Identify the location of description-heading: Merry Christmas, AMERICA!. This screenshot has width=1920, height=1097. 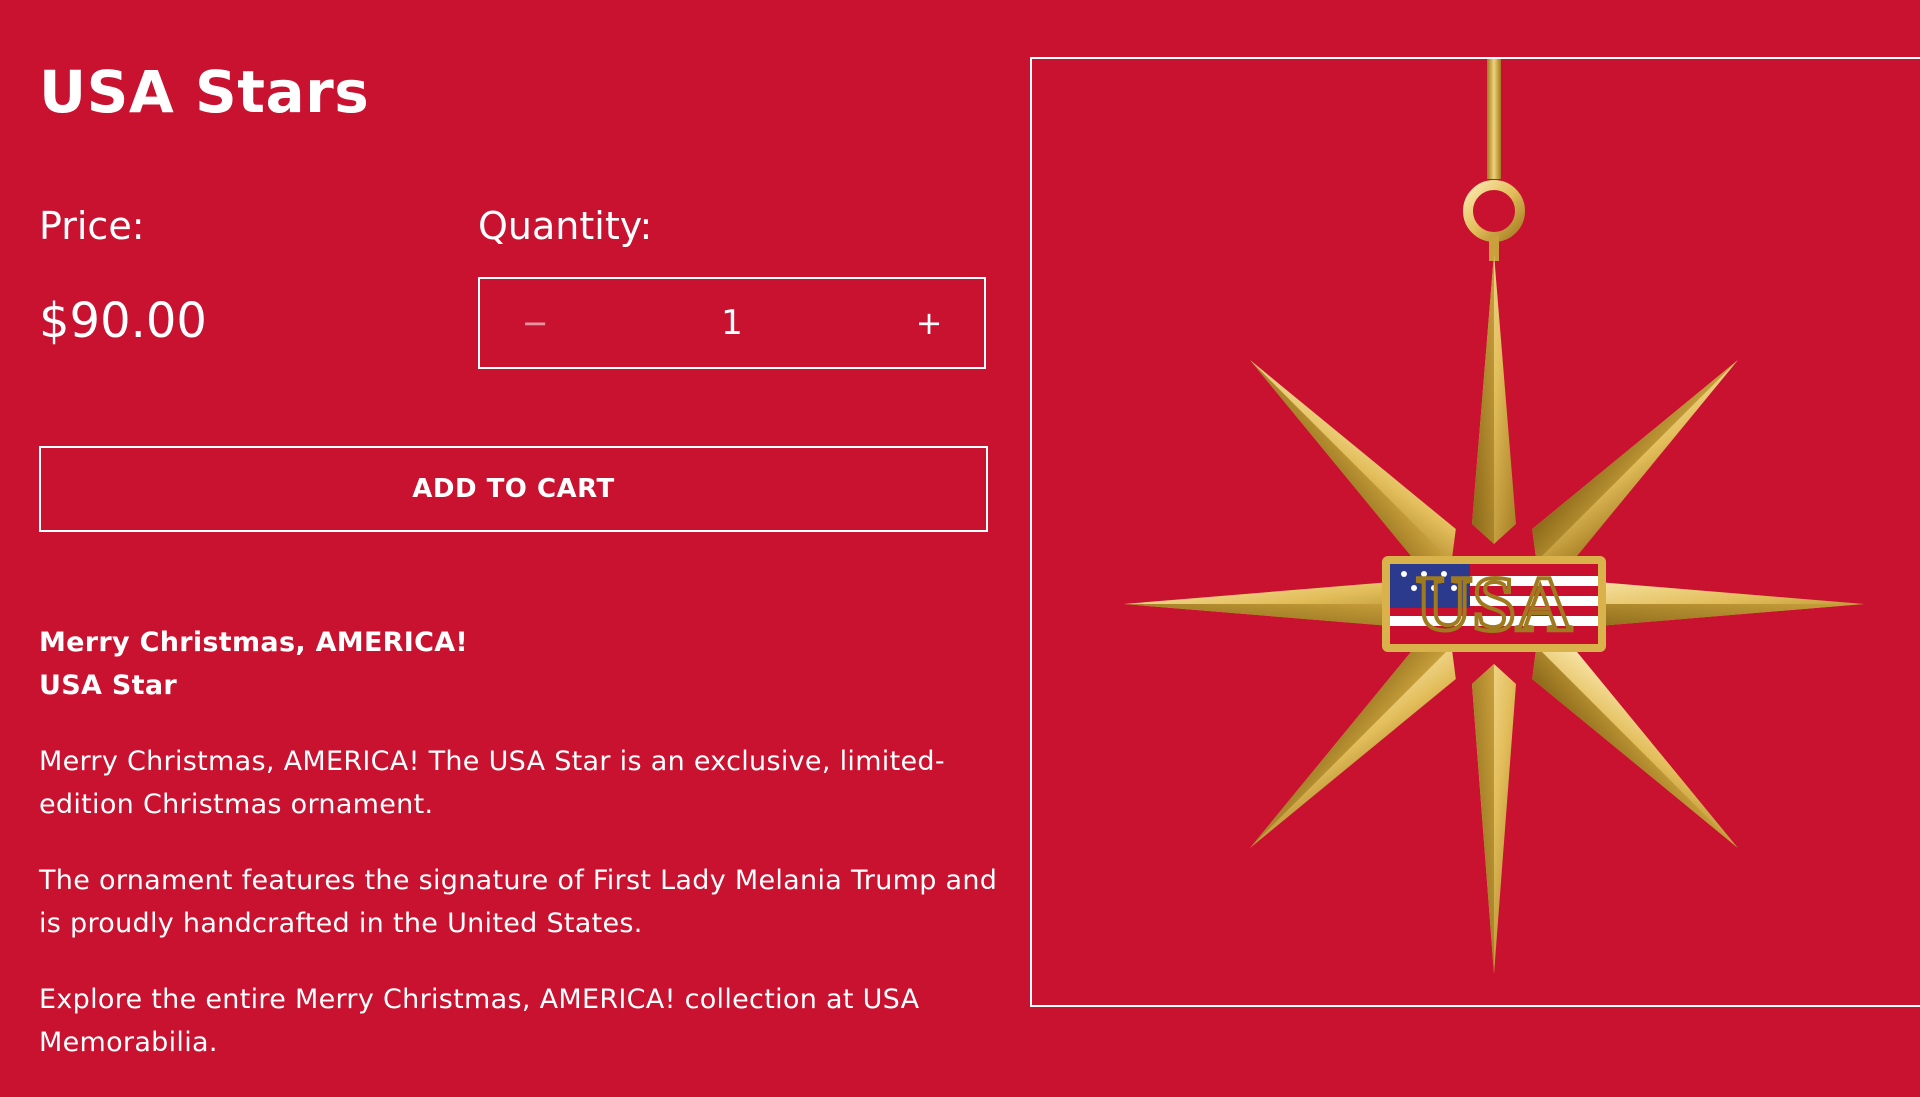
(254, 642).